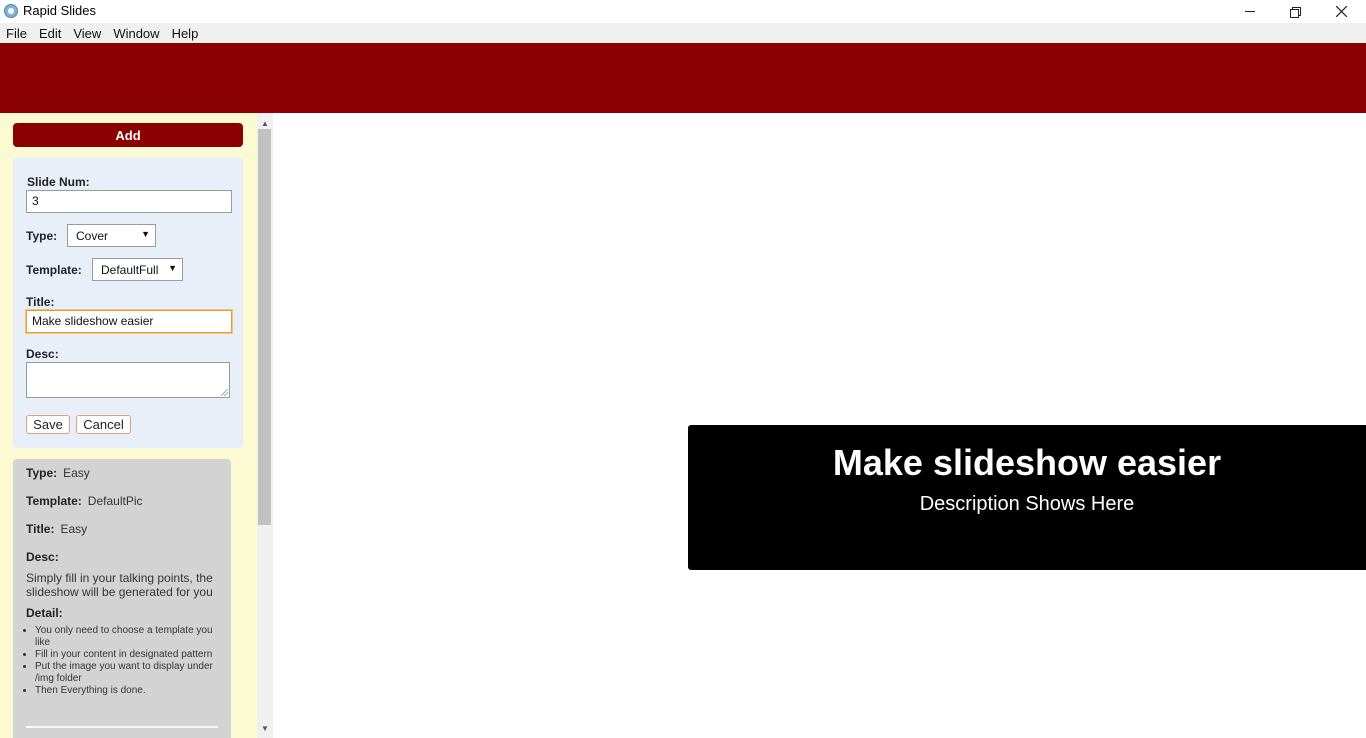 The width and height of the screenshot is (1366, 738). I want to click on close-button, so click(1341, 11).